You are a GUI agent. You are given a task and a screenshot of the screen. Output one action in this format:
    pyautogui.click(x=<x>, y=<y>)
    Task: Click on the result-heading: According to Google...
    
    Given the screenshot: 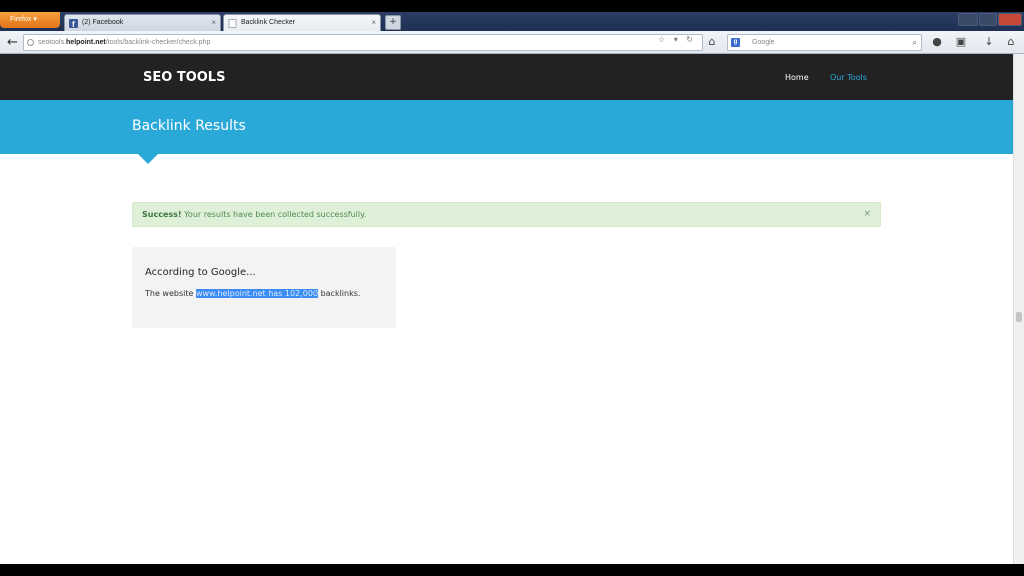 What is the action you would take?
    pyautogui.click(x=200, y=272)
    